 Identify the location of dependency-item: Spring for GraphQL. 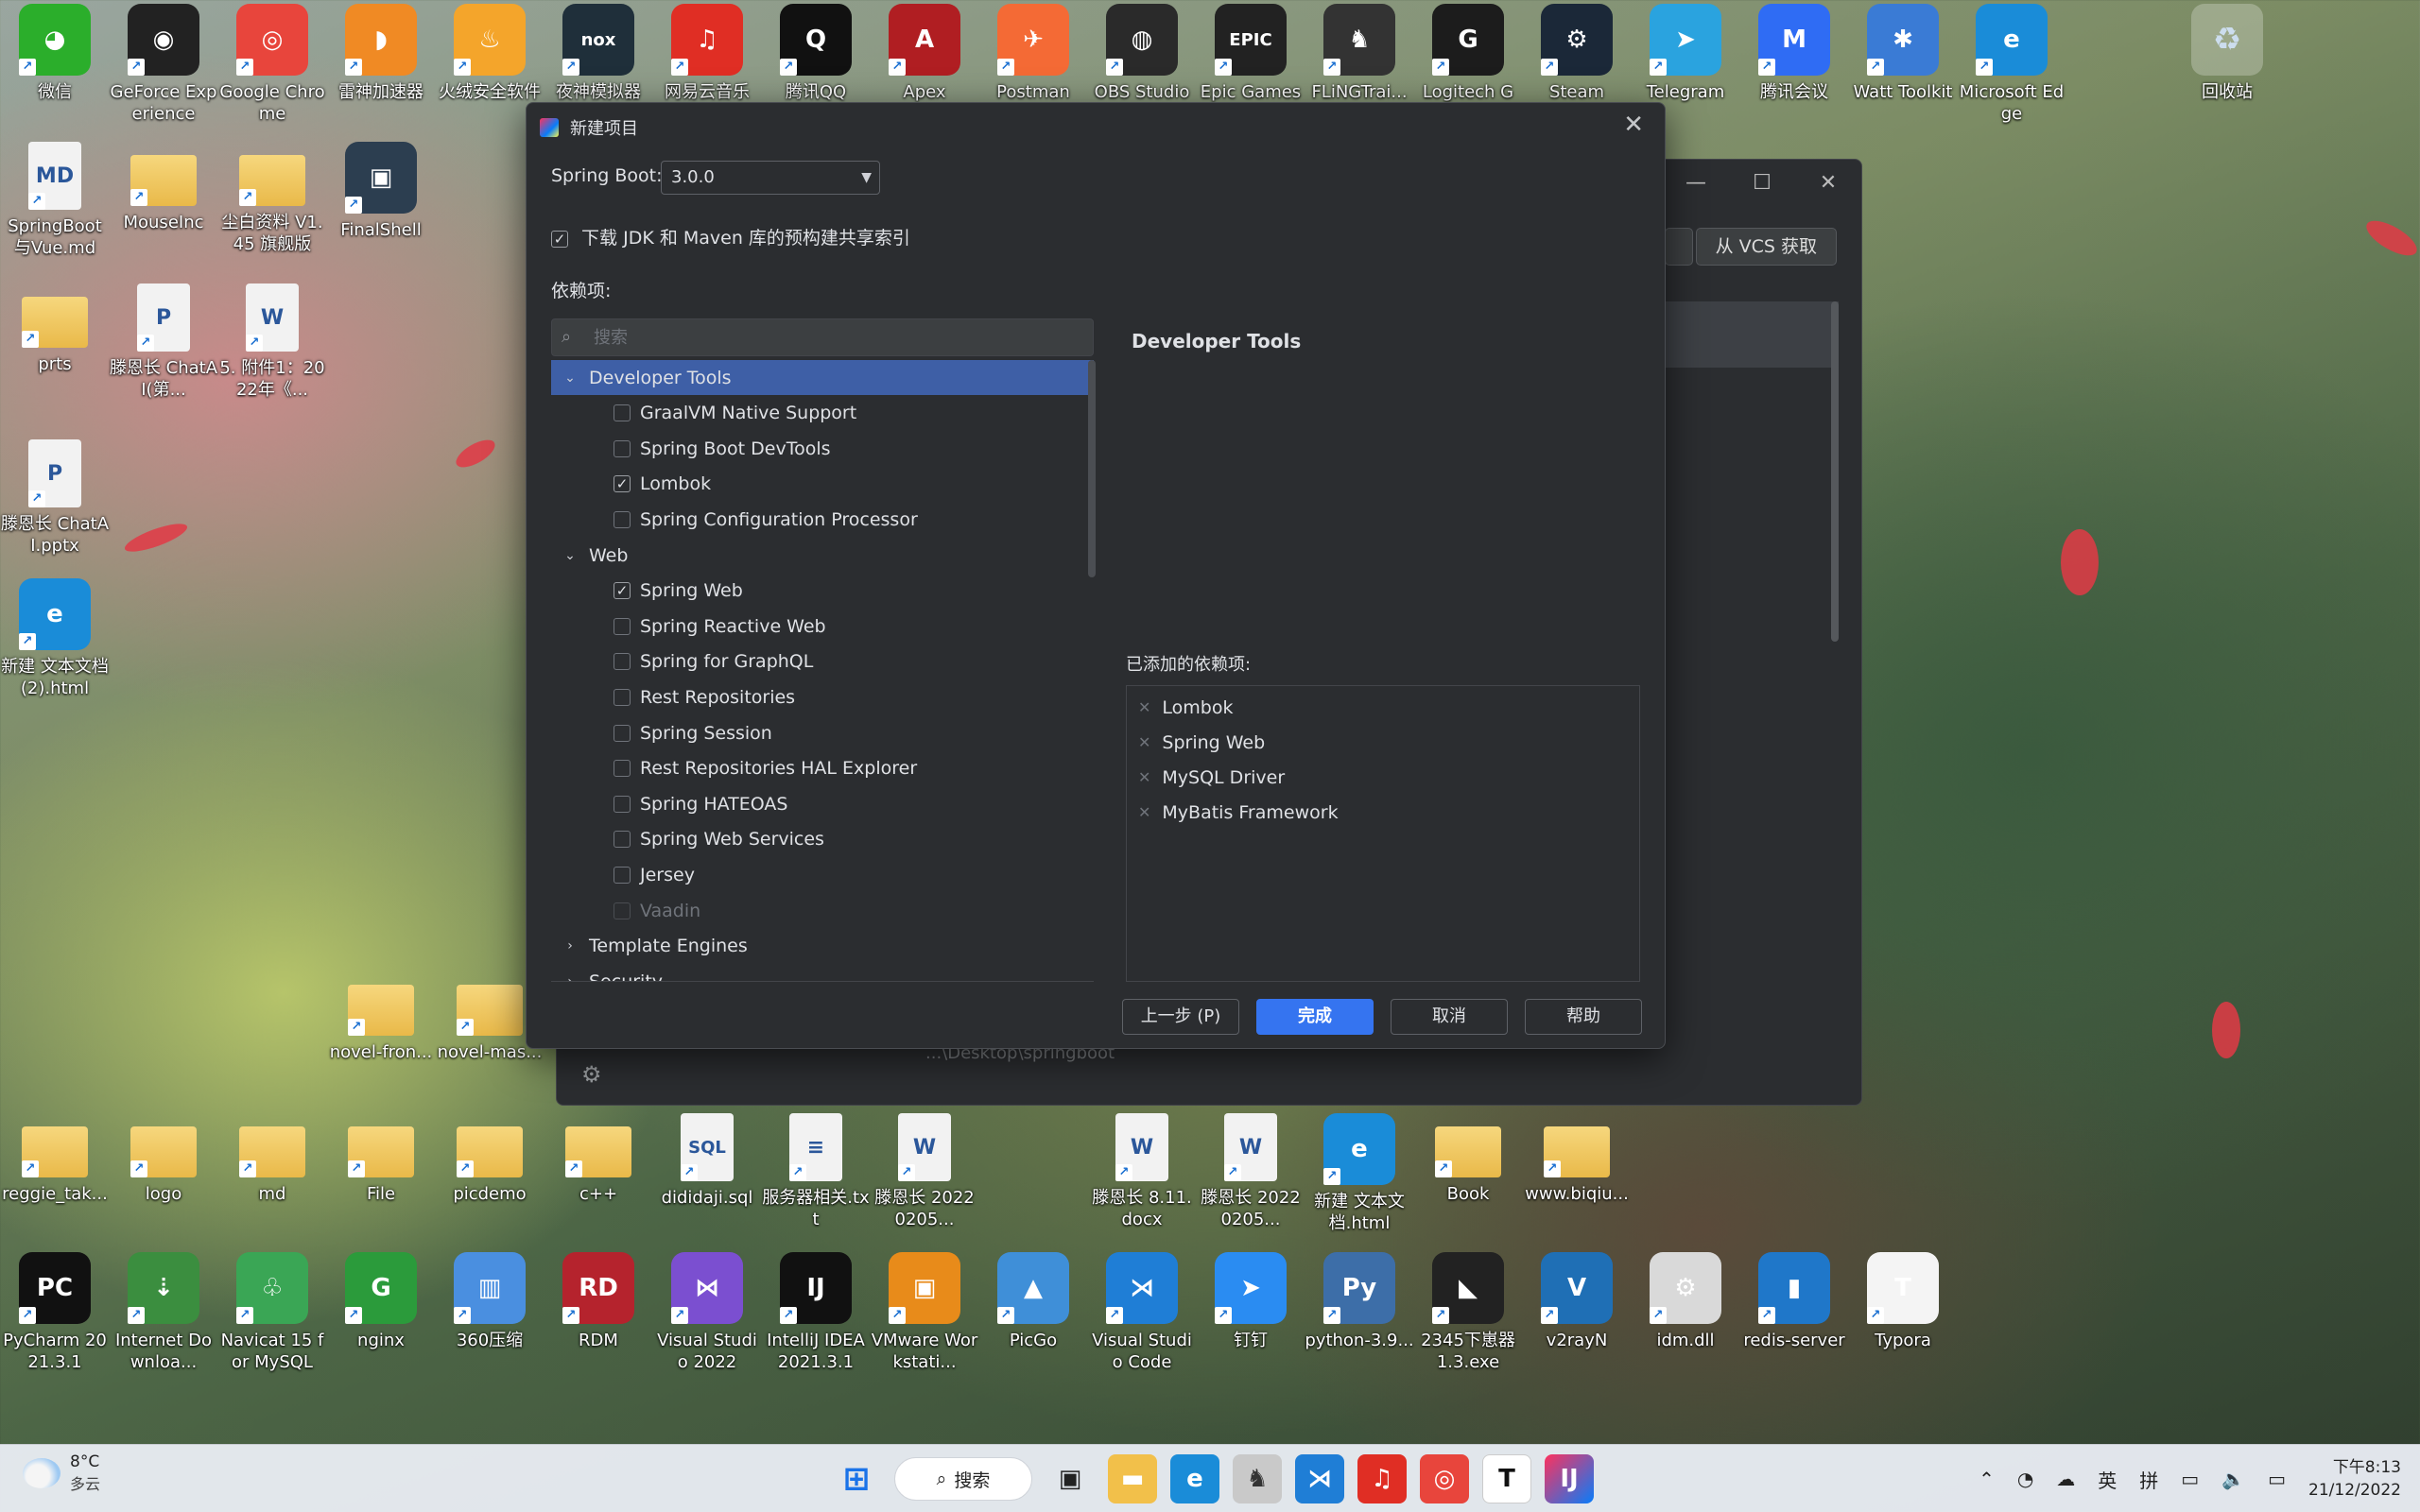
(822, 661).